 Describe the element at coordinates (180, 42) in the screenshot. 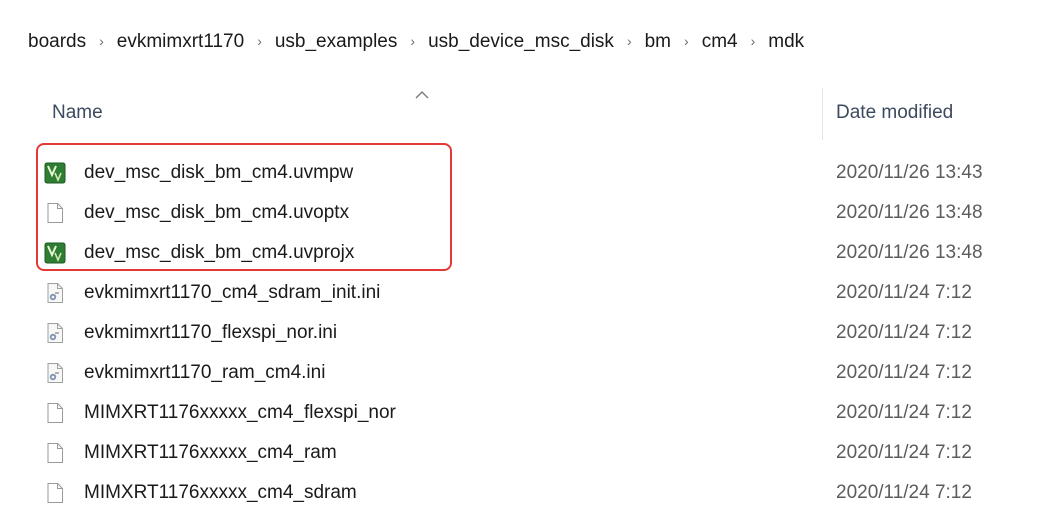

I see `breadcrumb-item-evkmimxrt1170: evkmimxrt1170` at that location.